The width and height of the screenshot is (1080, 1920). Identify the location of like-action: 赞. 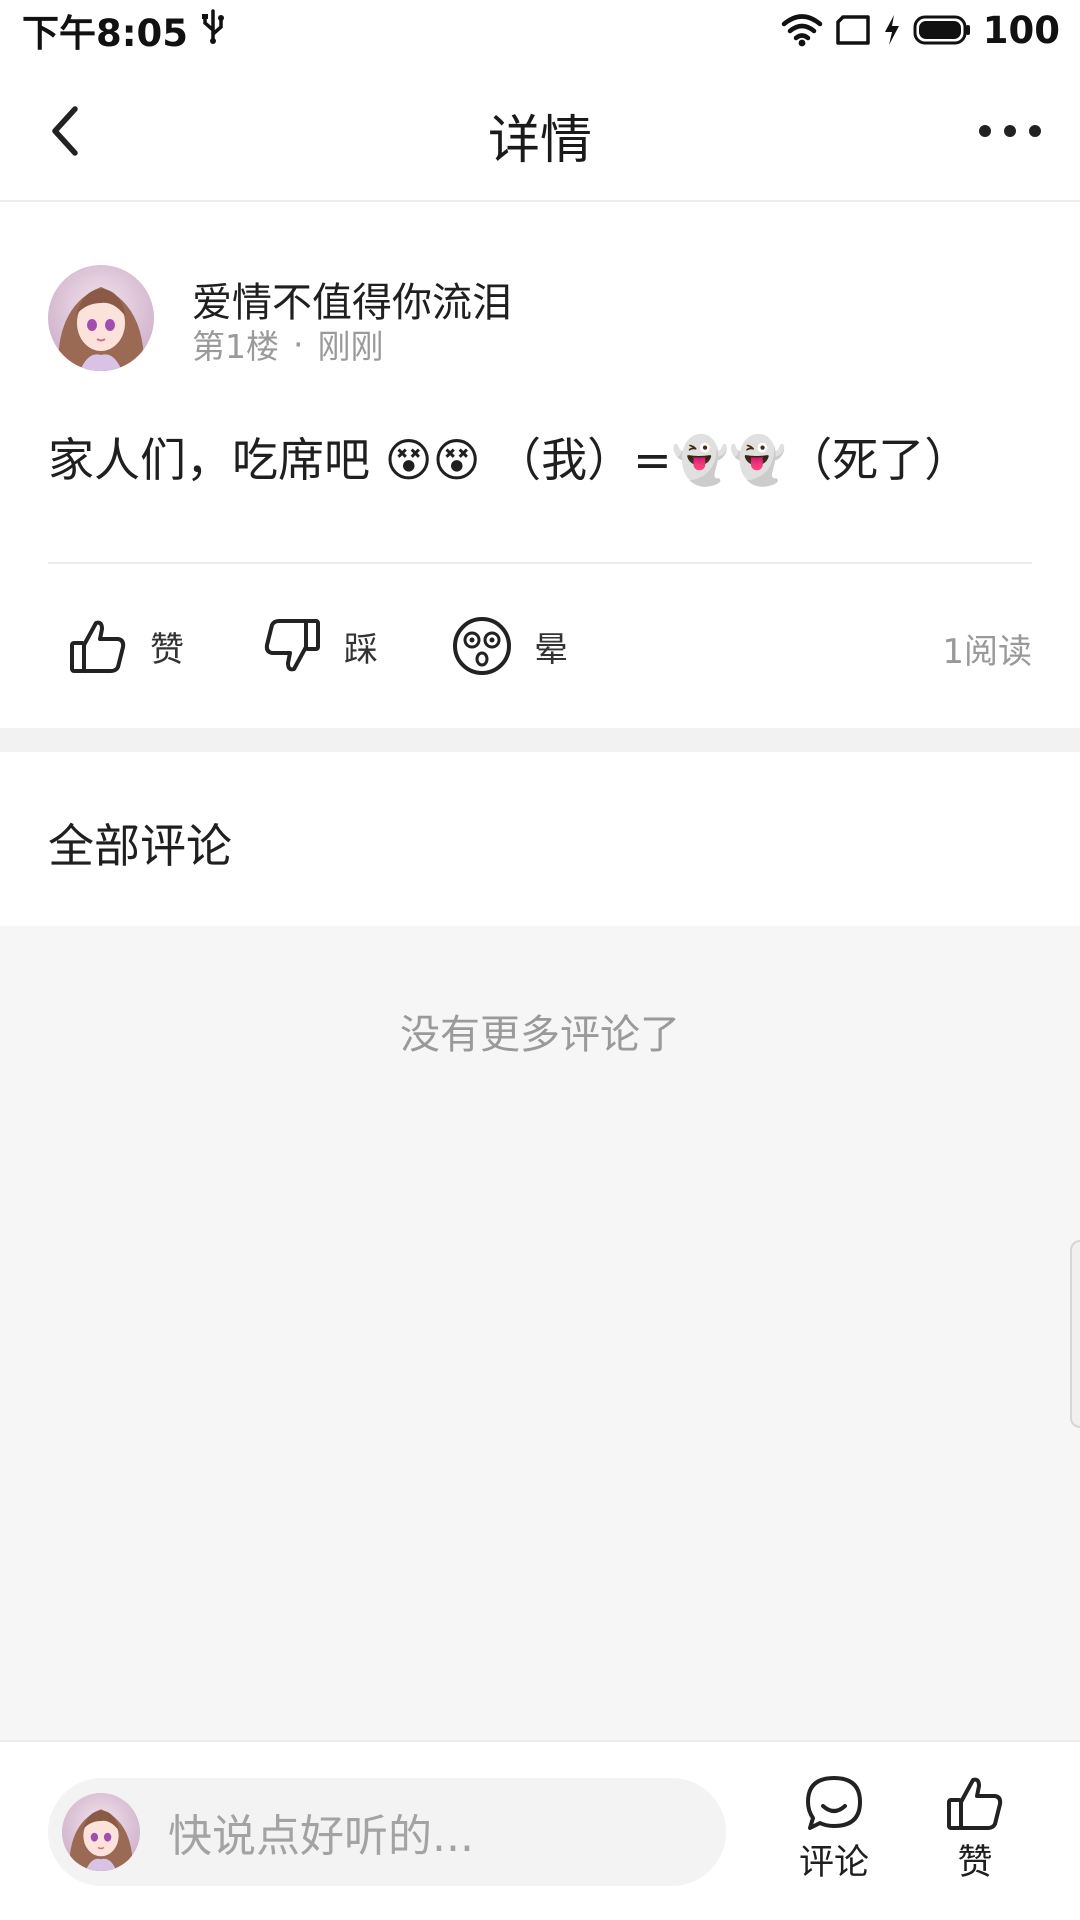
(126, 646).